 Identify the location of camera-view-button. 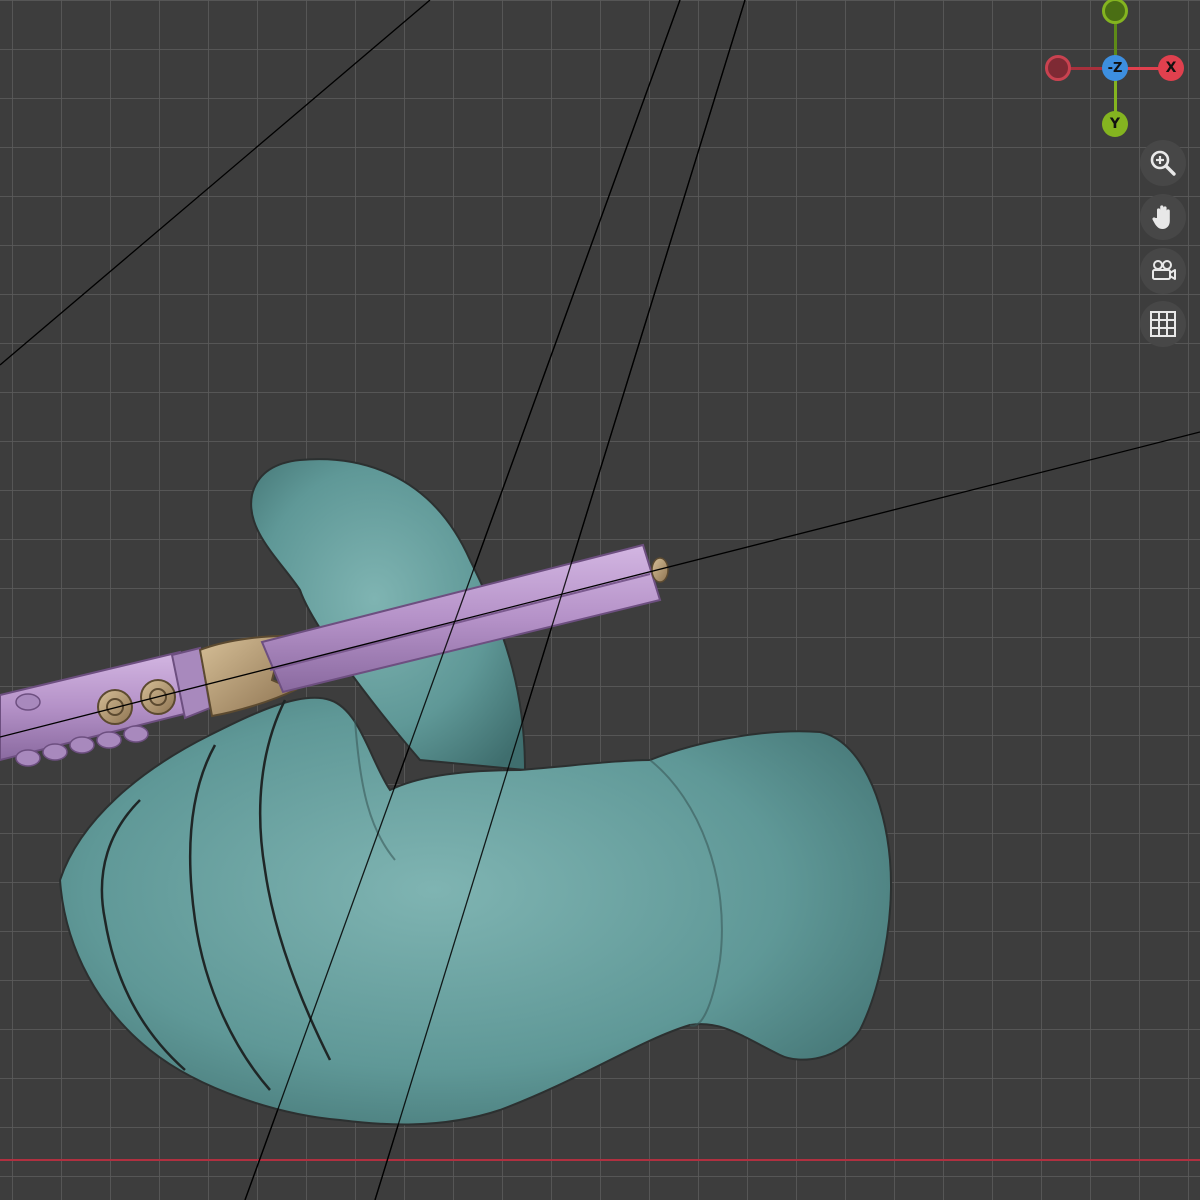
(1163, 271).